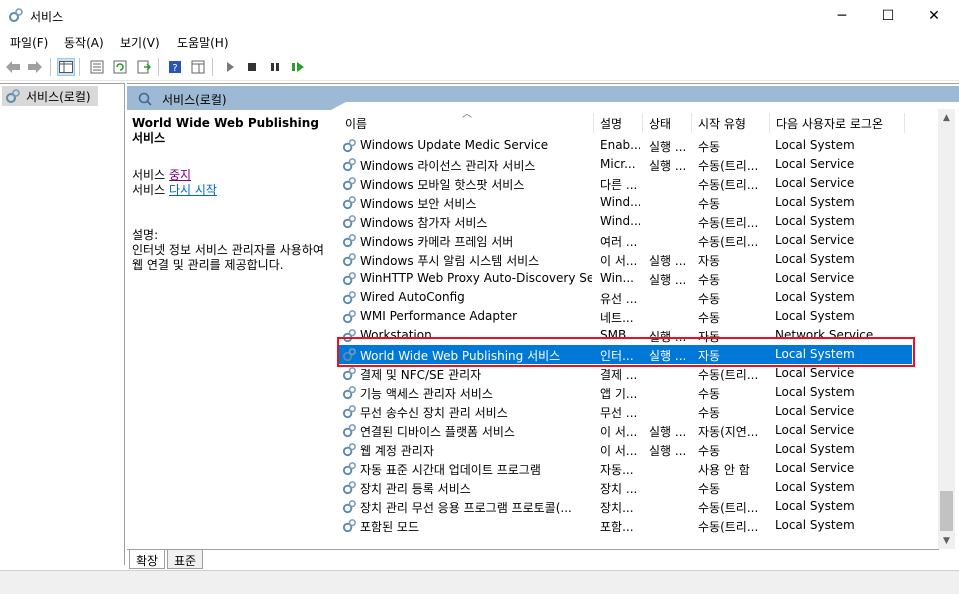 Image resolution: width=959 pixels, height=594 pixels. I want to click on back-icon, so click(13, 67).